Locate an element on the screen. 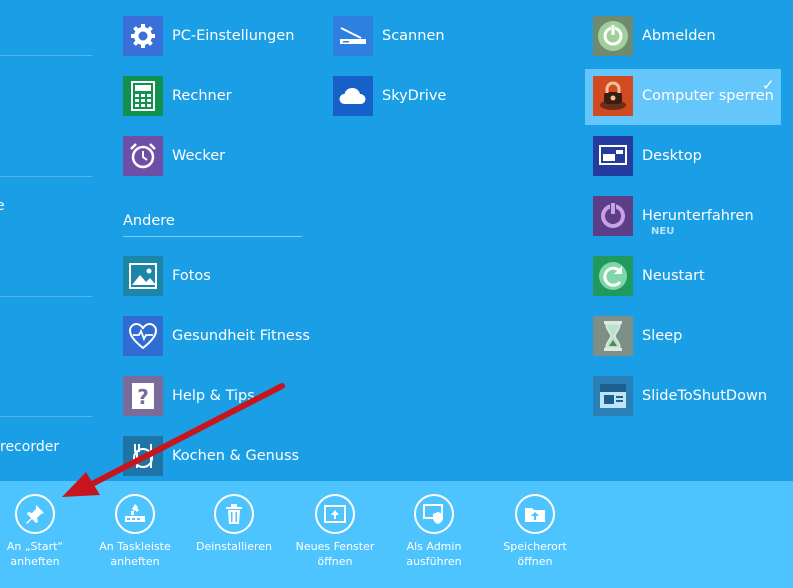 Image resolution: width=793 pixels, height=588 pixels. calculator-icon is located at coordinates (143, 96).